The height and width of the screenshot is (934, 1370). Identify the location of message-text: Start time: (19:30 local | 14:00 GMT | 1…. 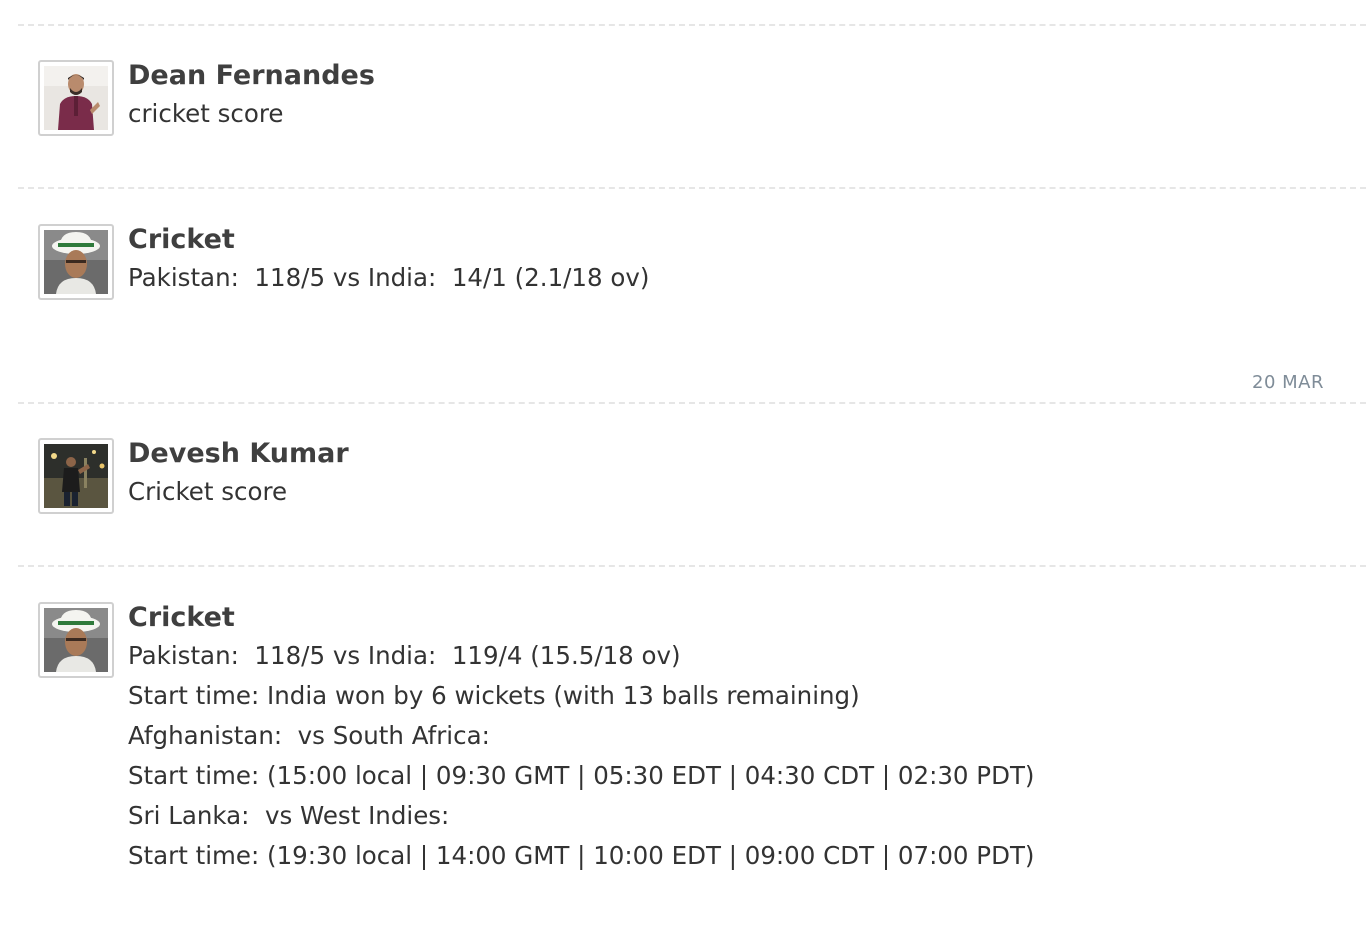
(581, 855).